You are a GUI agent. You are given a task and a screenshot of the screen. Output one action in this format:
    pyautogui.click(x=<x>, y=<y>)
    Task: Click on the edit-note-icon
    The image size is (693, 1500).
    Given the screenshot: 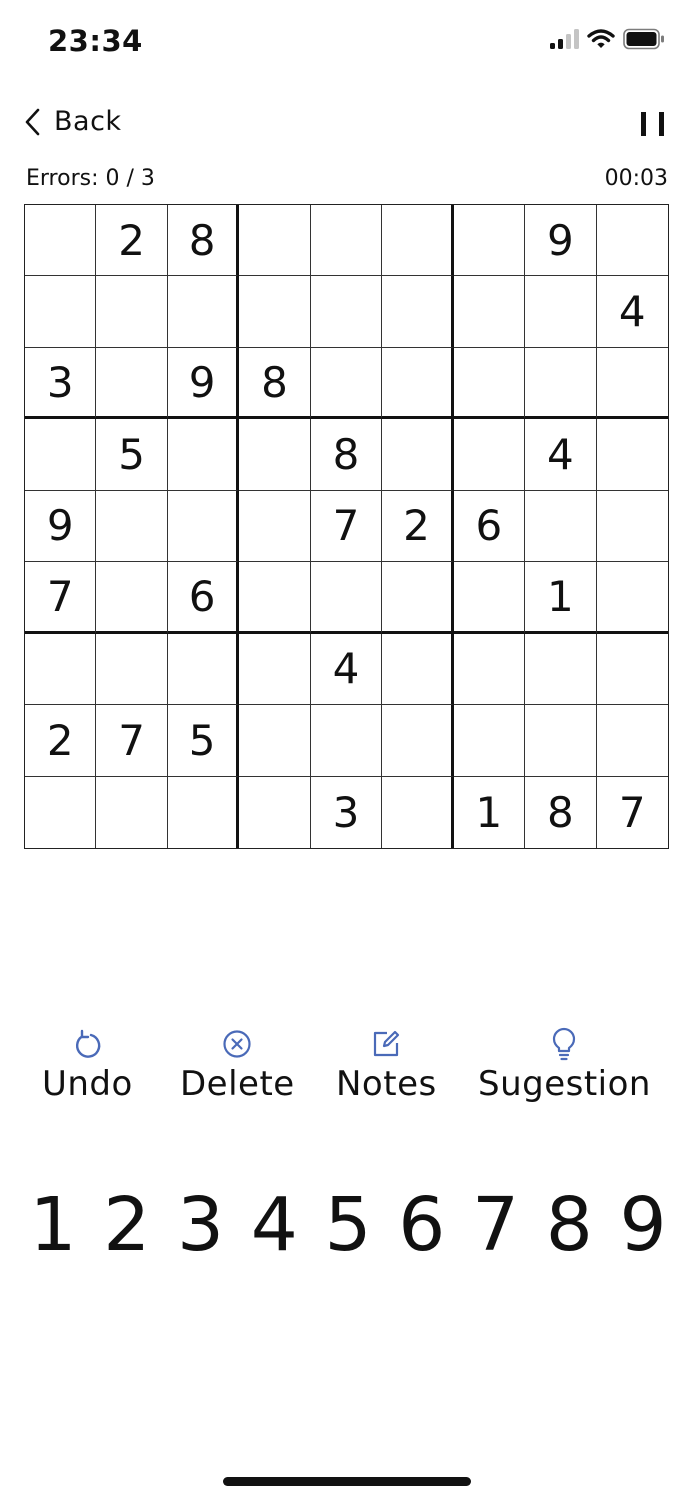 What is the action you would take?
    pyautogui.click(x=386, y=1044)
    